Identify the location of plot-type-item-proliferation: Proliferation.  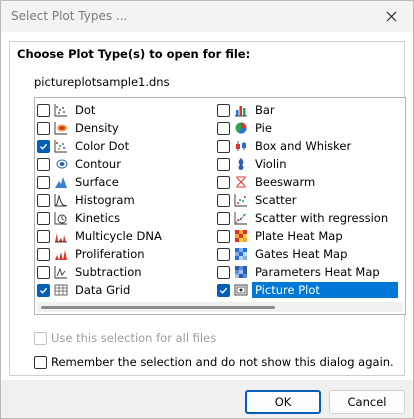
(127, 254).